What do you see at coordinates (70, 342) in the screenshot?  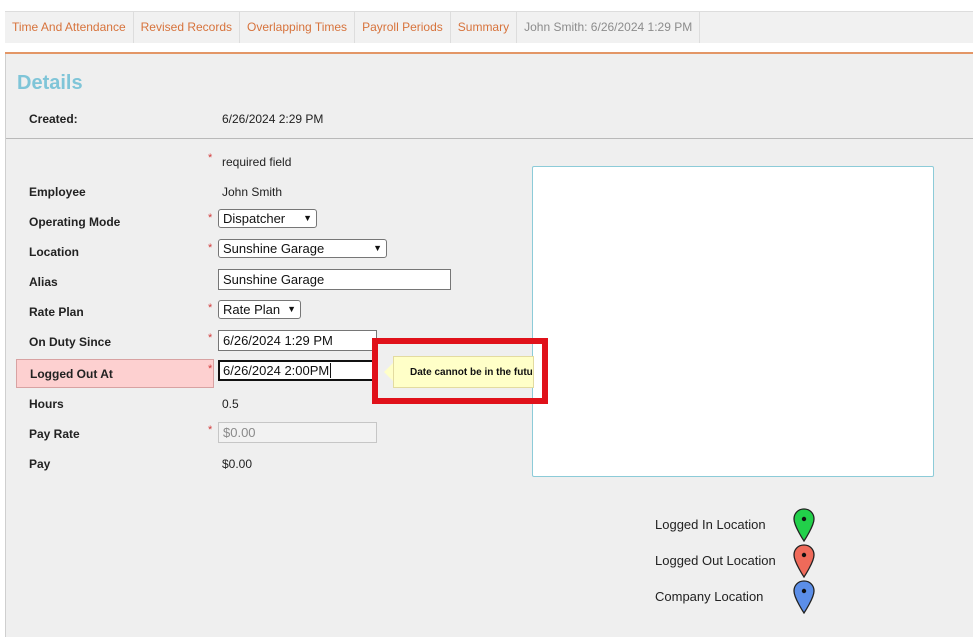 I see `on-duty-since-label: On Duty Since` at bounding box center [70, 342].